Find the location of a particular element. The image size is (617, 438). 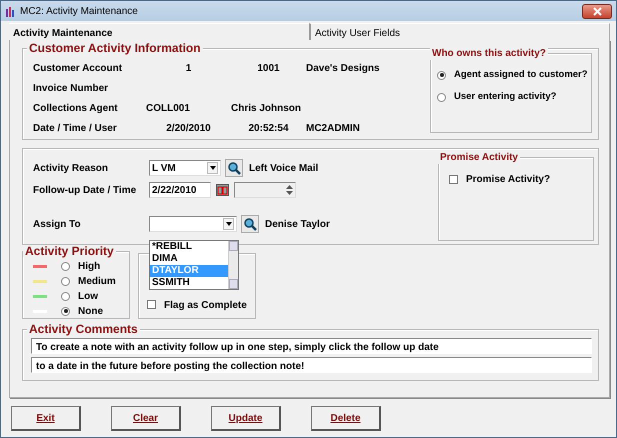

dropdown-field: L VM is located at coordinates (185, 168).